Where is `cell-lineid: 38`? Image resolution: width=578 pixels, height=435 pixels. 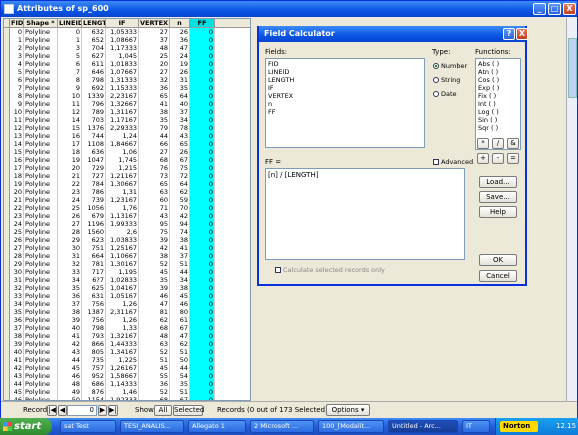
cell-lineid: 38 is located at coordinates (70, 312).